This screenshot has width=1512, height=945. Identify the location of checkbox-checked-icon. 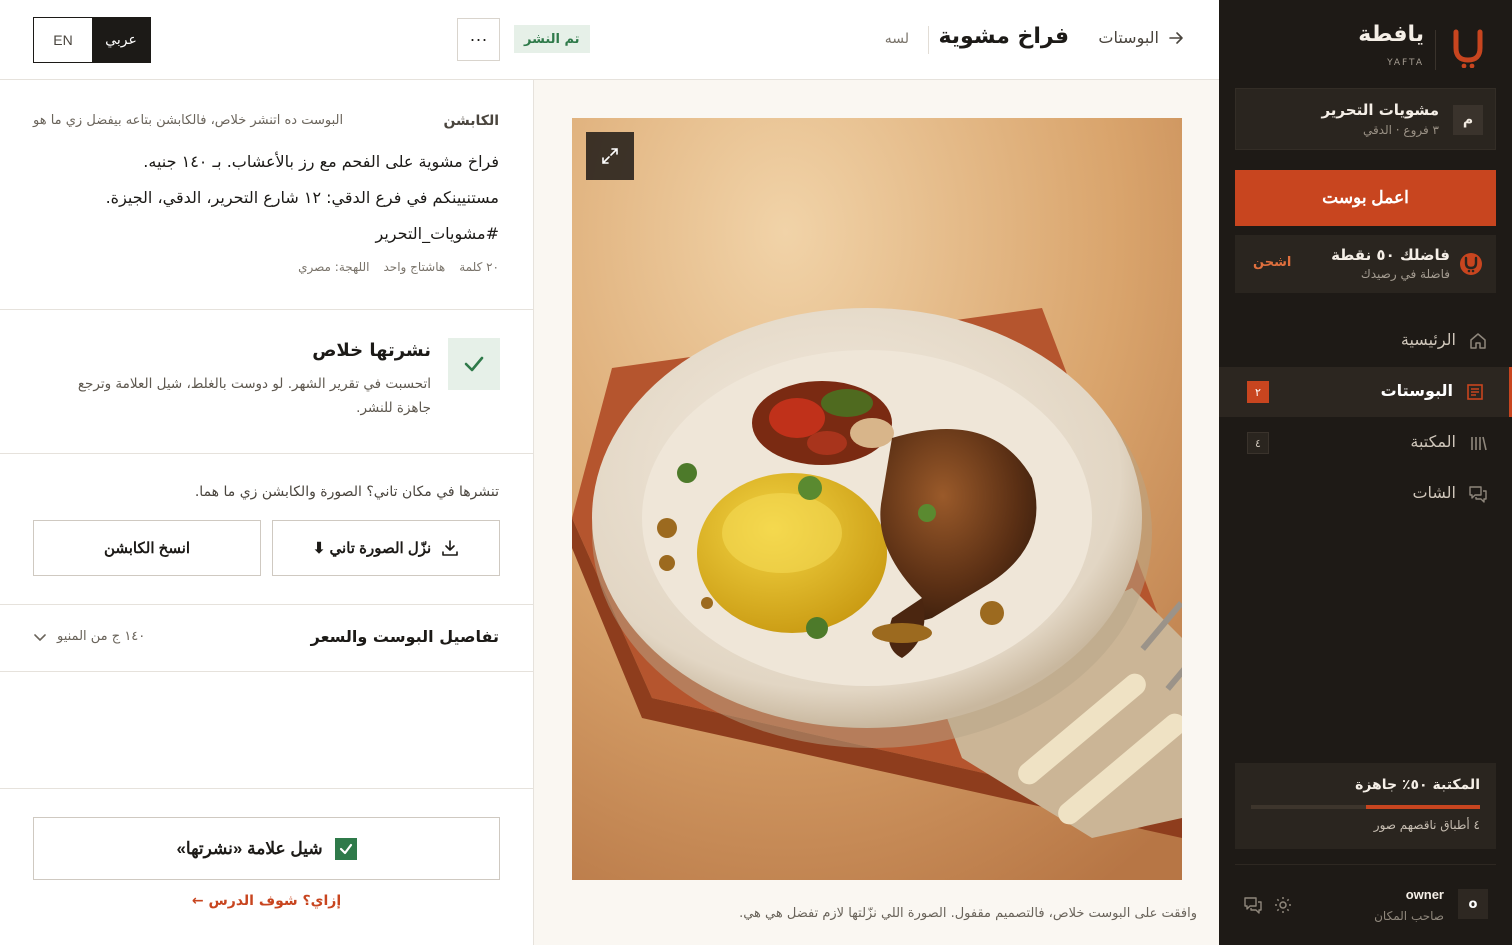
(345, 848).